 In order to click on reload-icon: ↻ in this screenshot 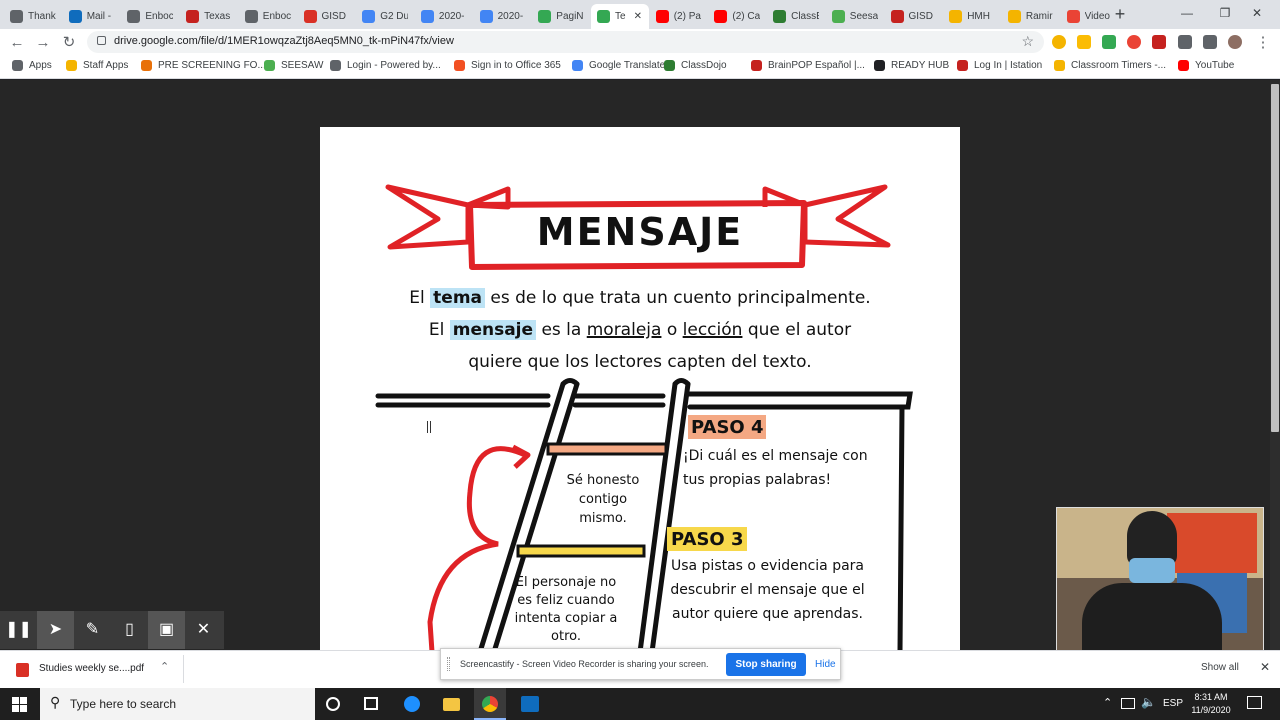, I will do `click(69, 43)`.